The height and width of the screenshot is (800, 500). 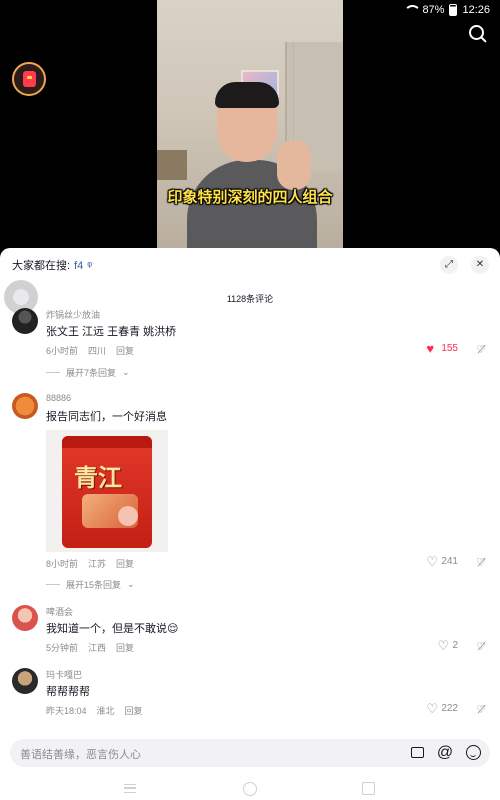 I want to click on like-count: 222, so click(x=449, y=708).